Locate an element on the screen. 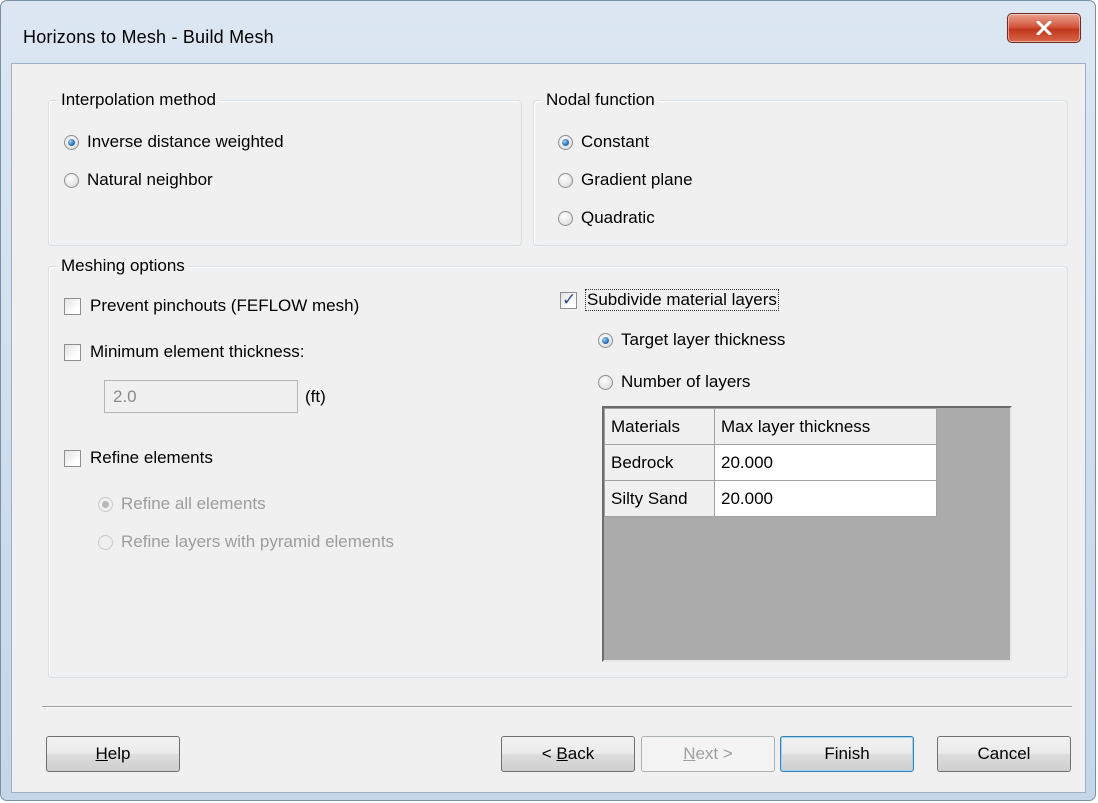 The width and height of the screenshot is (1098, 803). checkbox-label: Refine elements is located at coordinates (151, 457).